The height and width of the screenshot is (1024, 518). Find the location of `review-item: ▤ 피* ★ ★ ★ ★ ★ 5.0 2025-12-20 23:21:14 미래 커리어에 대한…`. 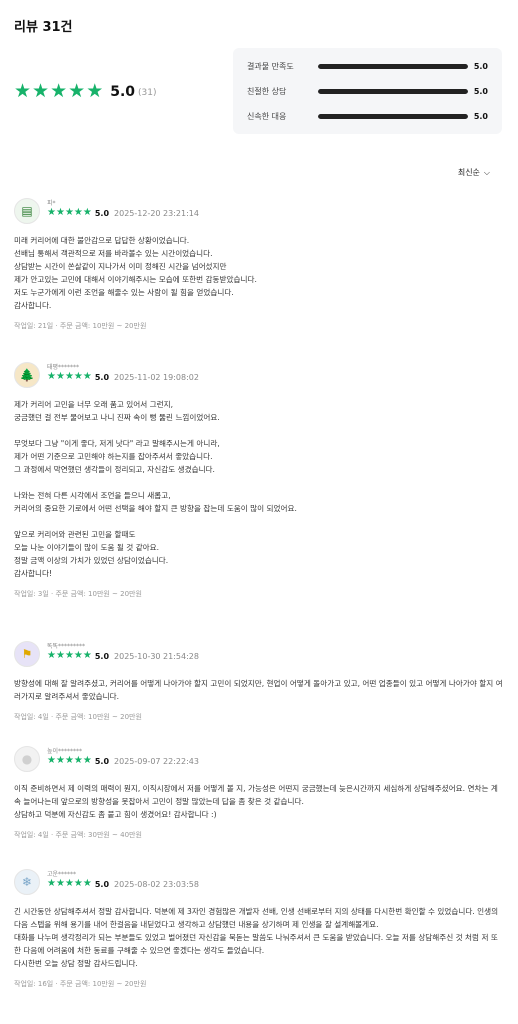

review-item: ▤ 피* ★ ★ ★ ★ ★ 5.0 2025-12-20 23:21:14 미래 커리어에 대한… is located at coordinates (259, 264).